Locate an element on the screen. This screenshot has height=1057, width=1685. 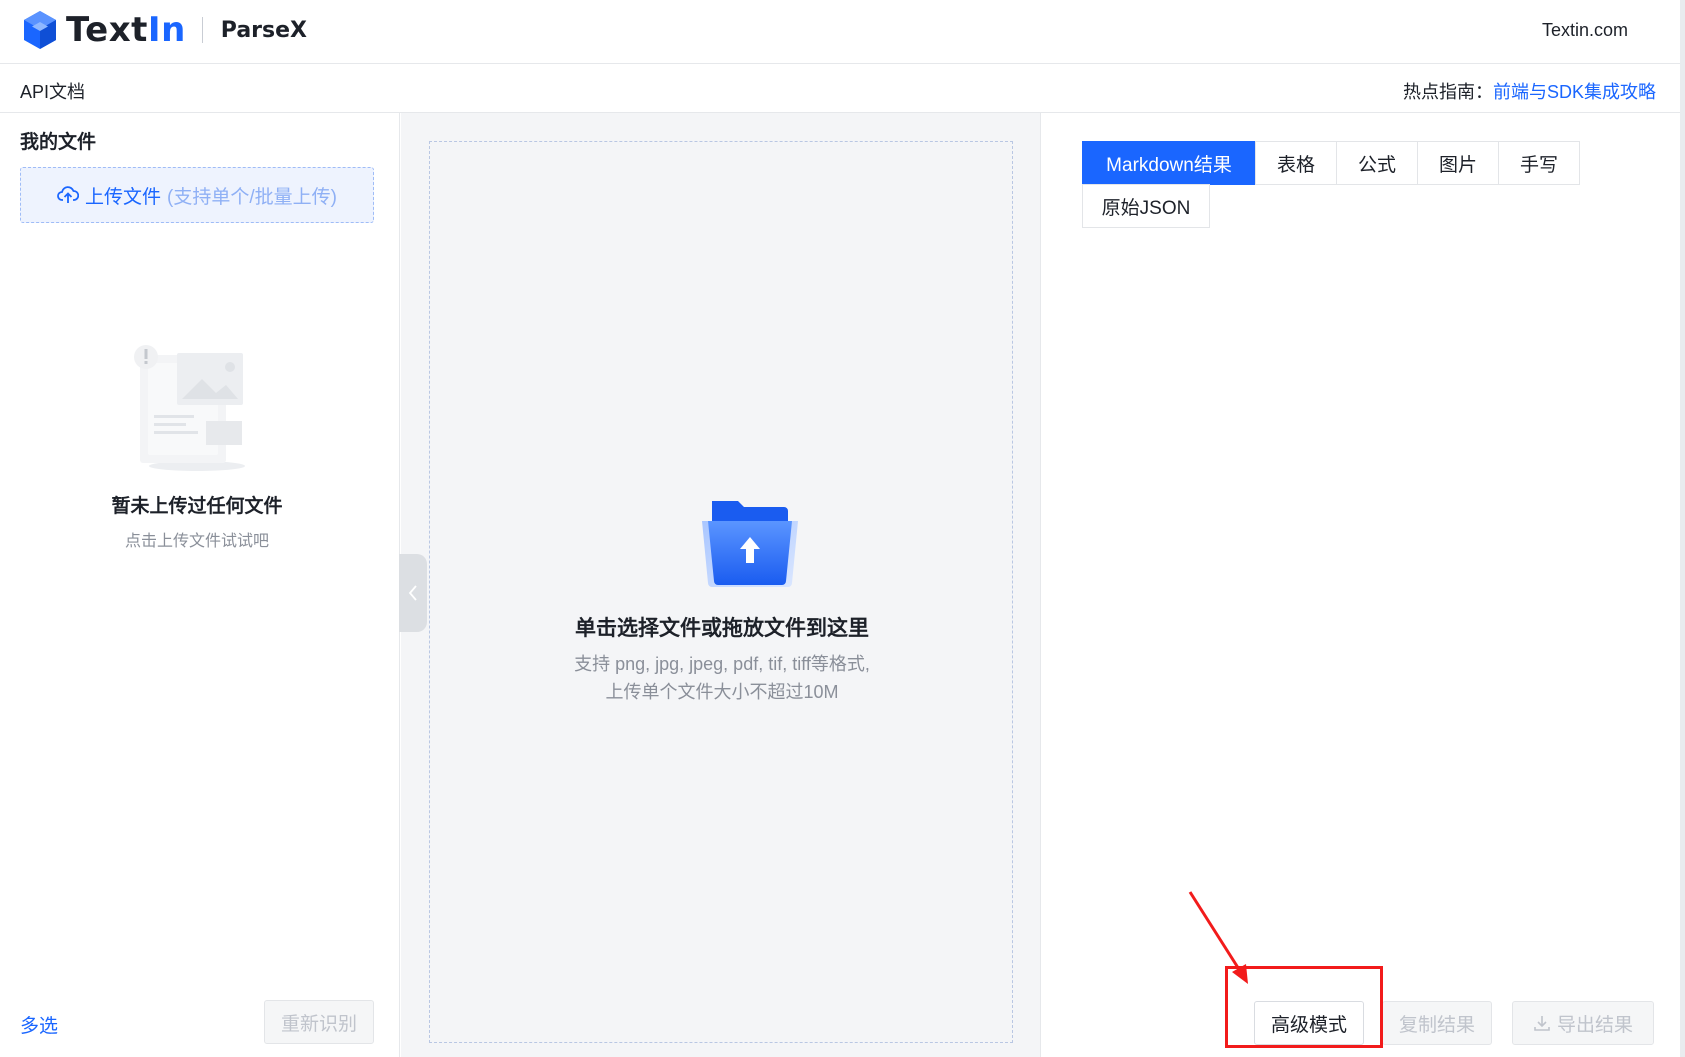
logo-divider is located at coordinates (202, 30).